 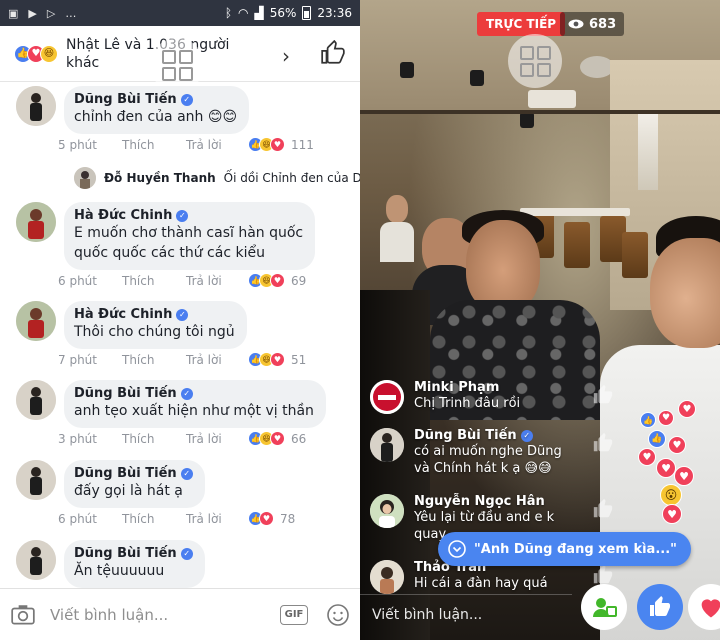 I want to click on like-icon, so click(x=660, y=606).